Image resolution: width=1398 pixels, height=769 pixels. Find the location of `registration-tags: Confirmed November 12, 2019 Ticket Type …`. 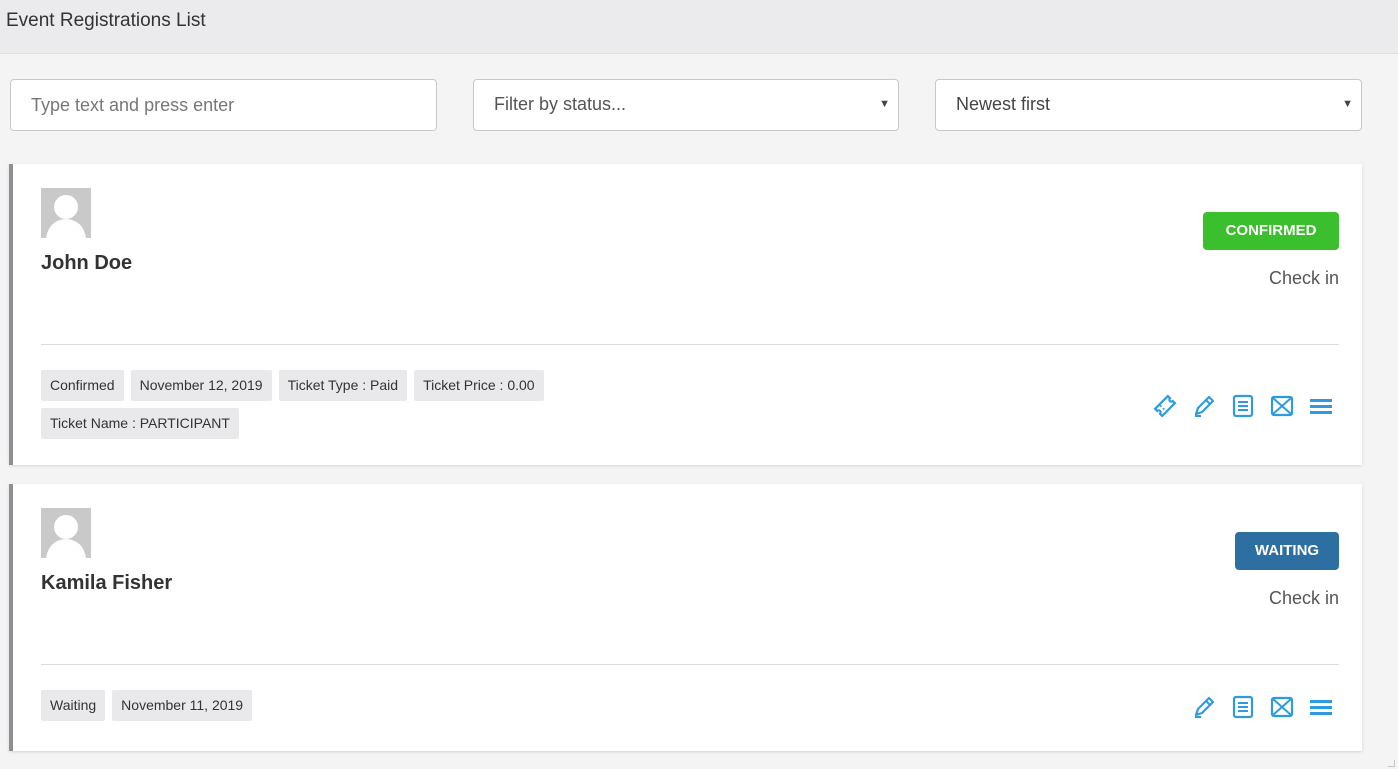

registration-tags: Confirmed November 12, 2019 Ticket Type … is located at coordinates (341, 408).